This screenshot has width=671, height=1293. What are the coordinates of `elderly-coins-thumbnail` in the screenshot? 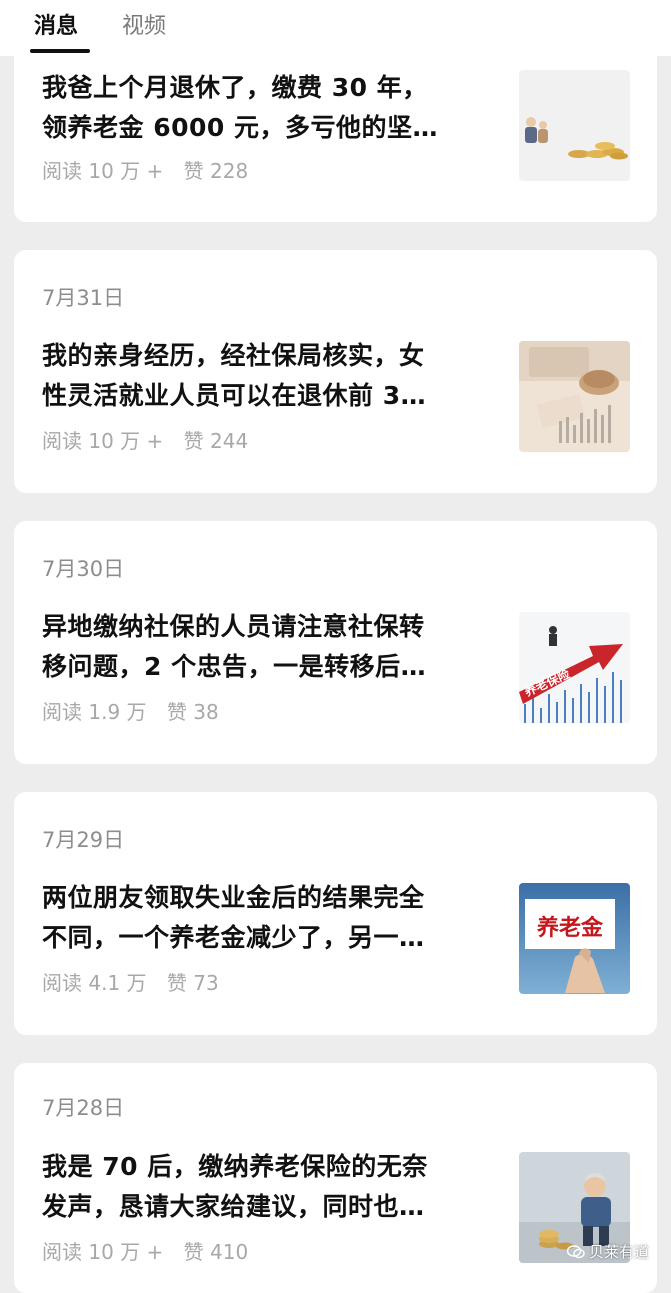 It's located at (574, 125).